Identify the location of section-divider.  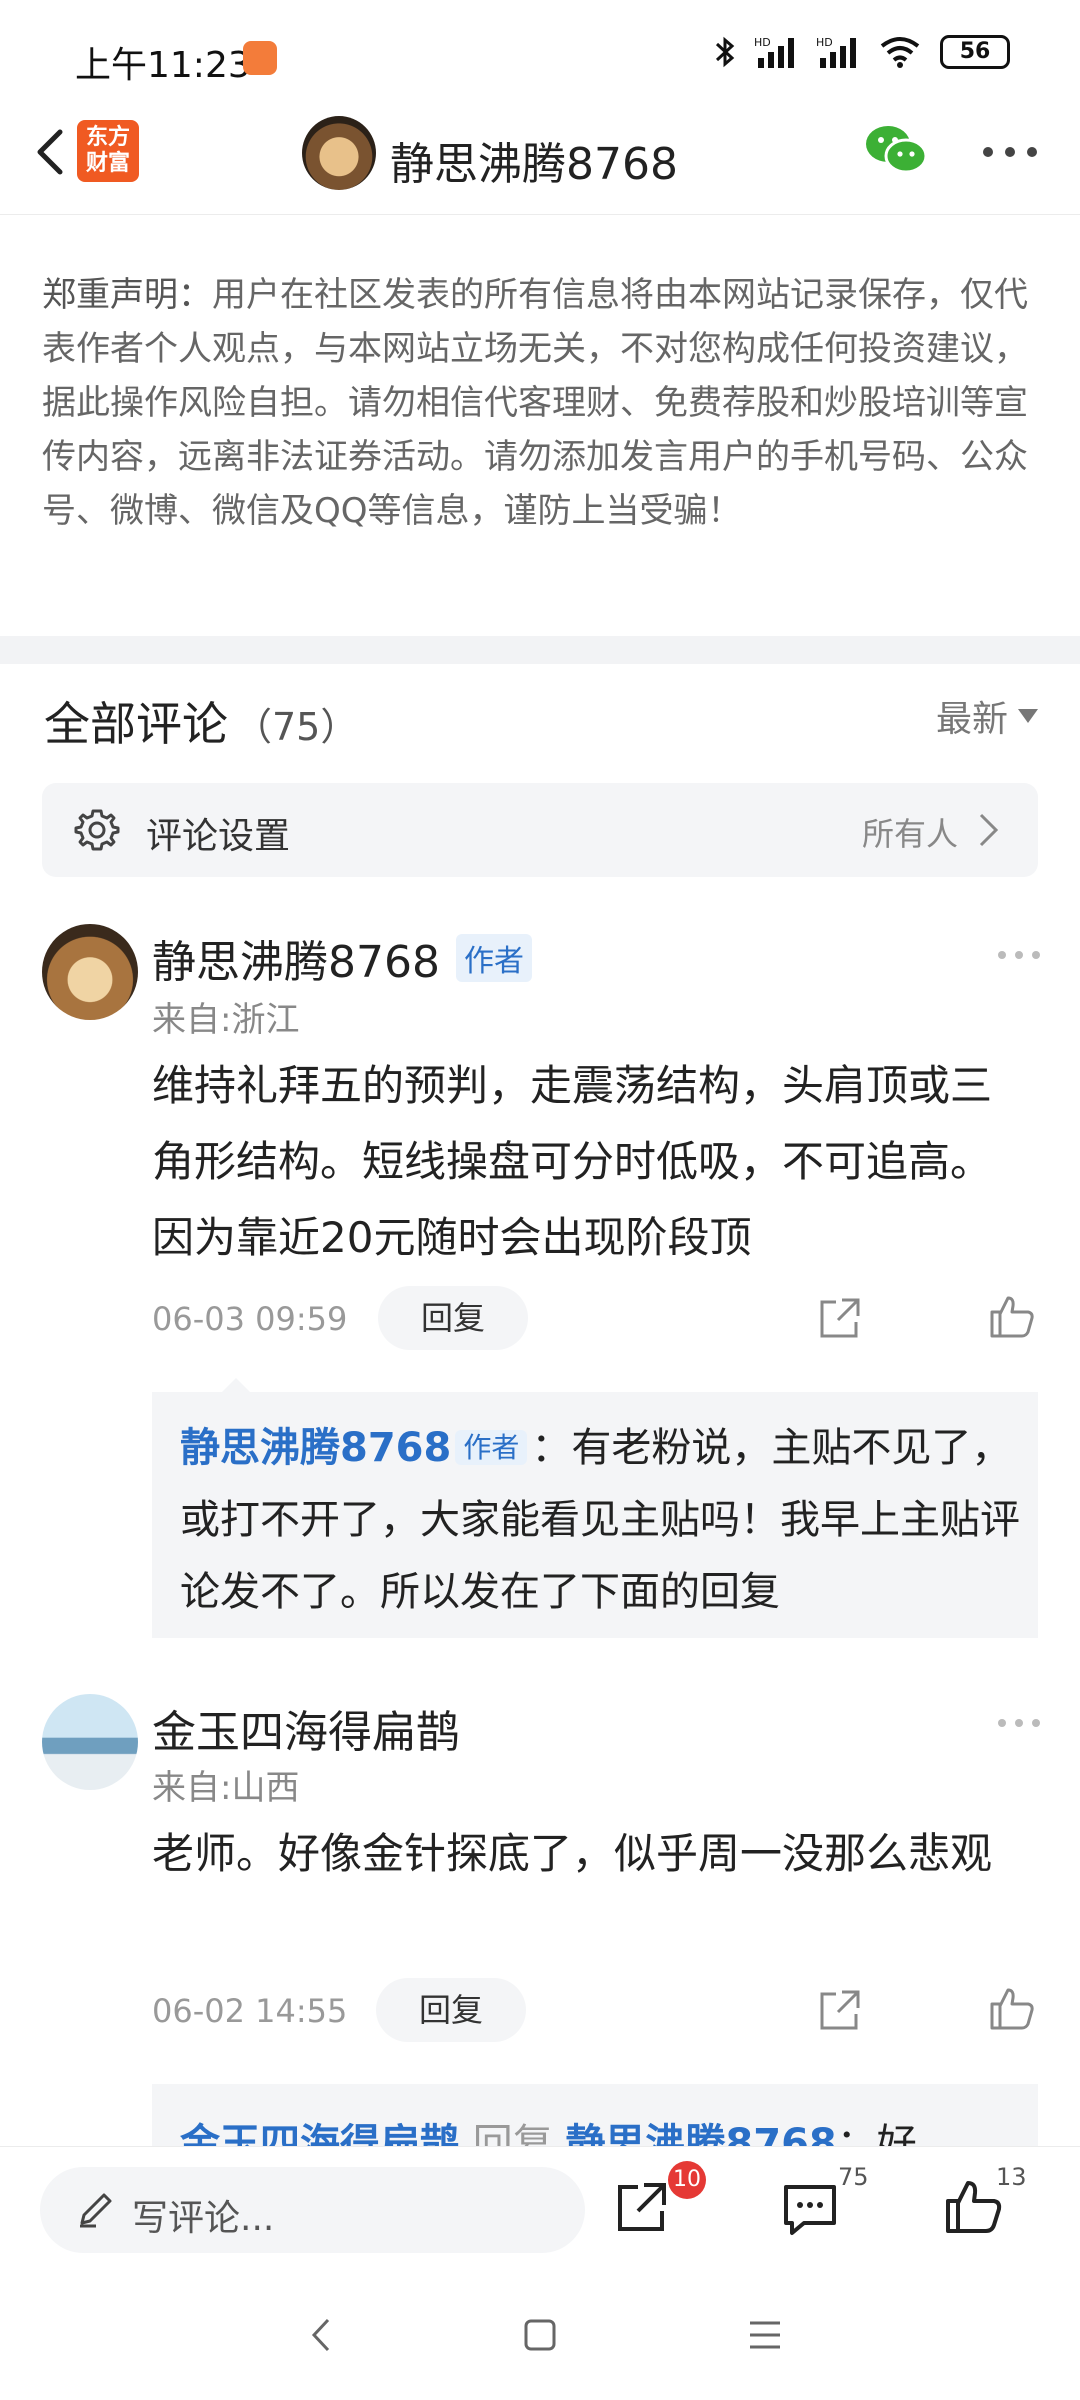
(540, 650).